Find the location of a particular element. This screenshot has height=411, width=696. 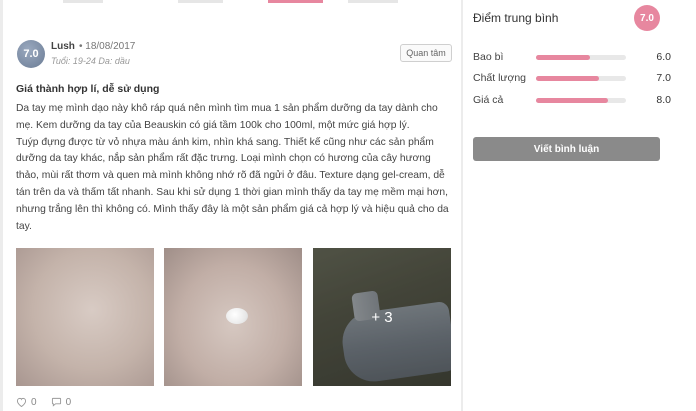

avatar-score: 7.0 is located at coordinates (31, 54).